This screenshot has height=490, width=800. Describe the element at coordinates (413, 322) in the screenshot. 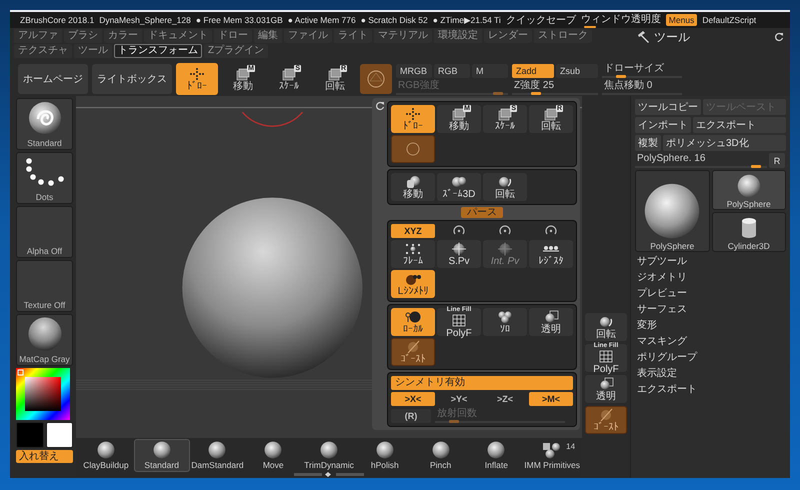

I see `shelf-button: ﾛｰｶﾙ` at that location.